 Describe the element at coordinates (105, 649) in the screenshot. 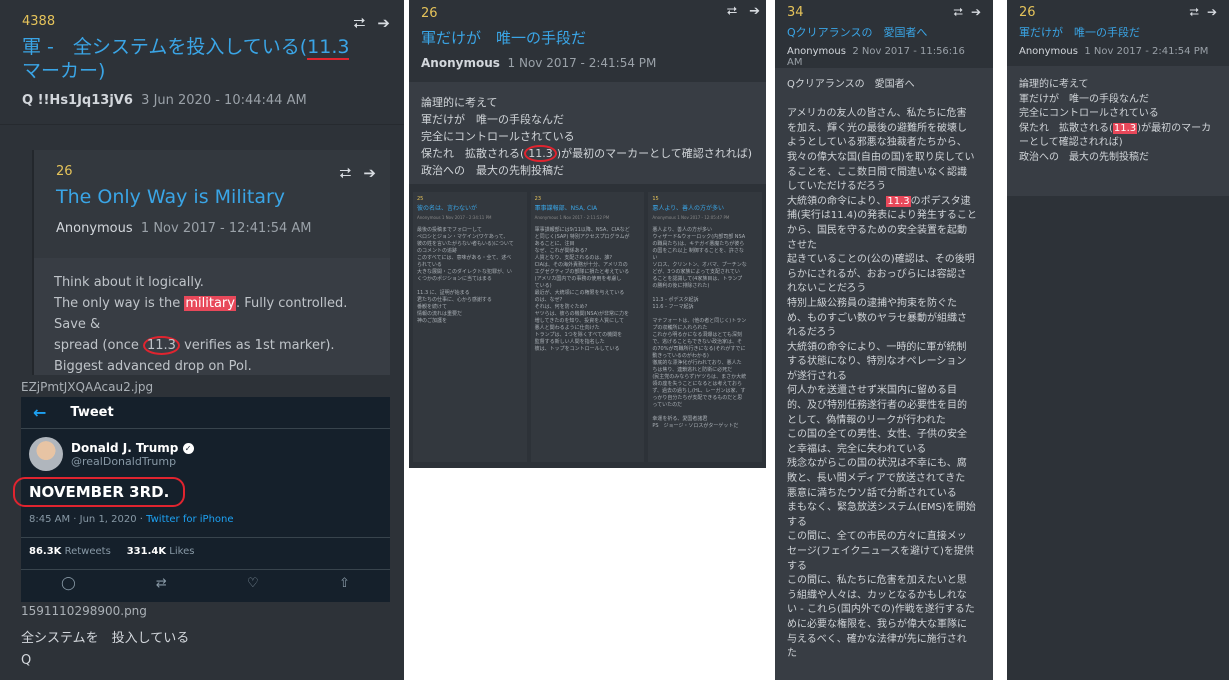

I see `post-body: 全システムを 投入している Q` at that location.